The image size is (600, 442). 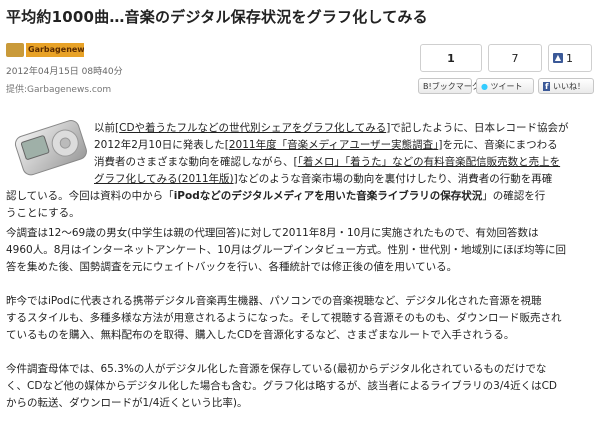 What do you see at coordinates (514, 196) in the screenshot?
I see `p1-text: 」の確認を行` at bounding box center [514, 196].